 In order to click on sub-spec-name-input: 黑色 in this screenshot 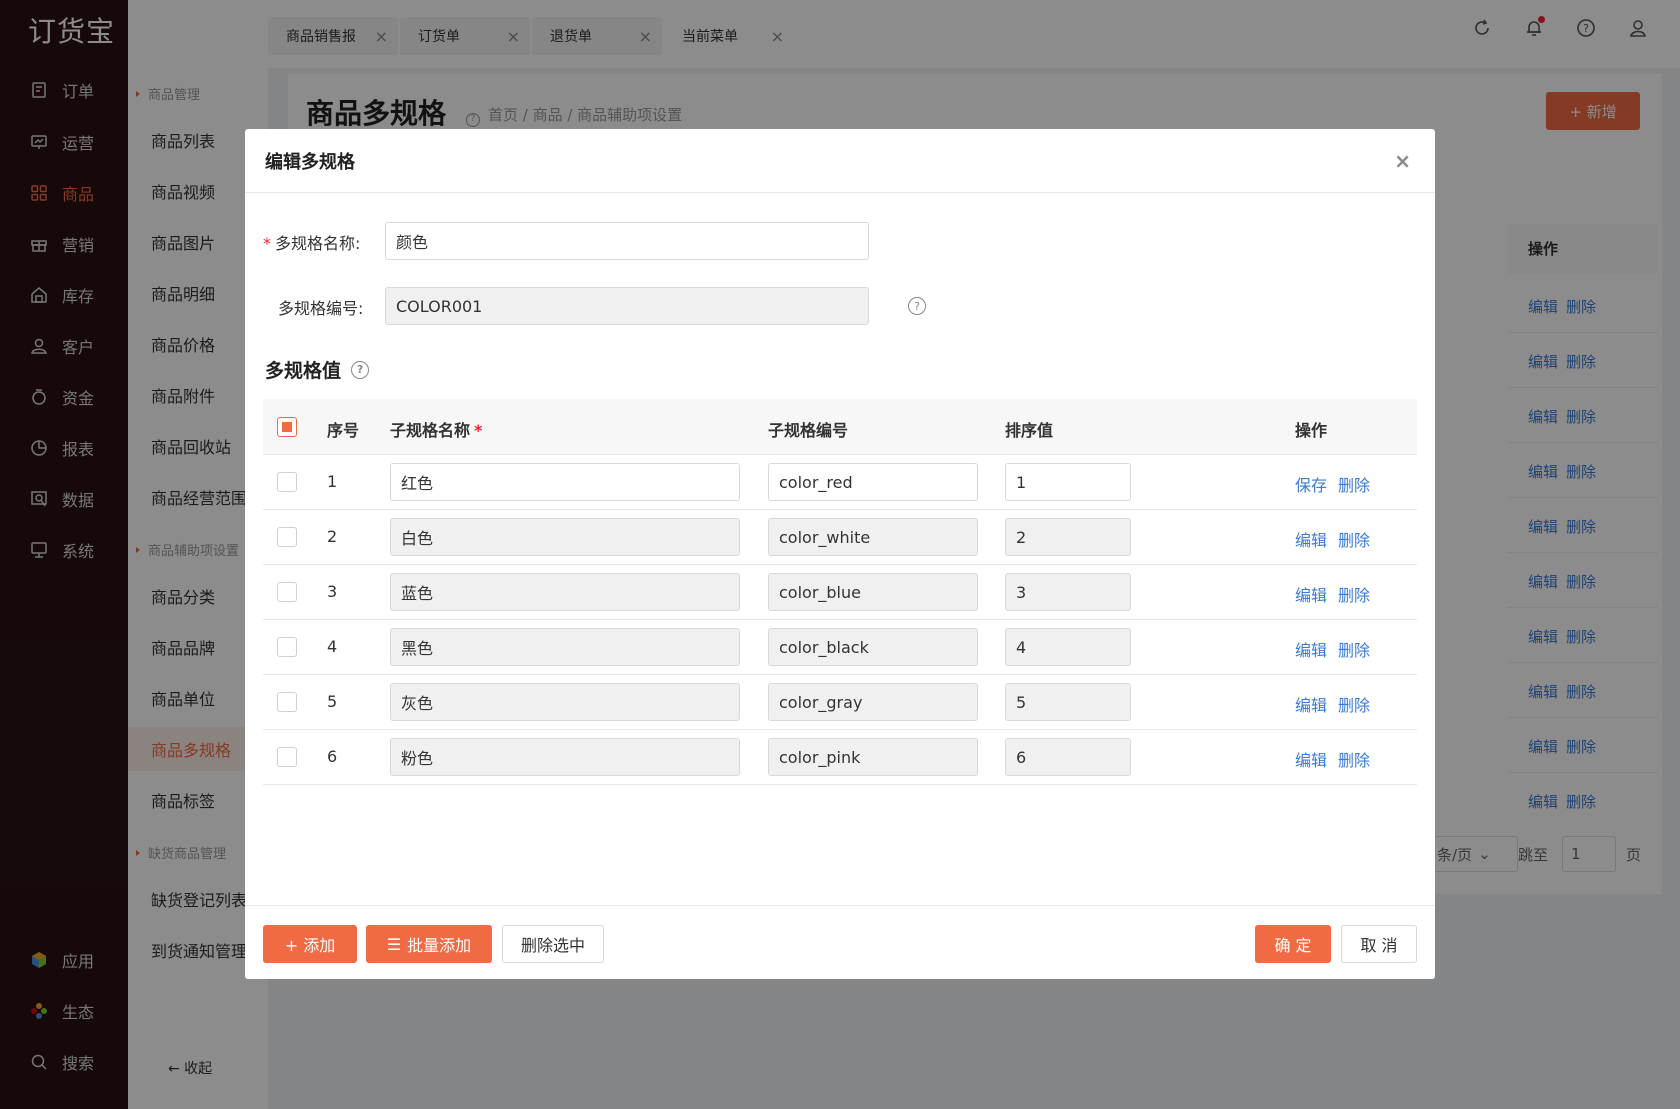, I will do `click(565, 647)`.